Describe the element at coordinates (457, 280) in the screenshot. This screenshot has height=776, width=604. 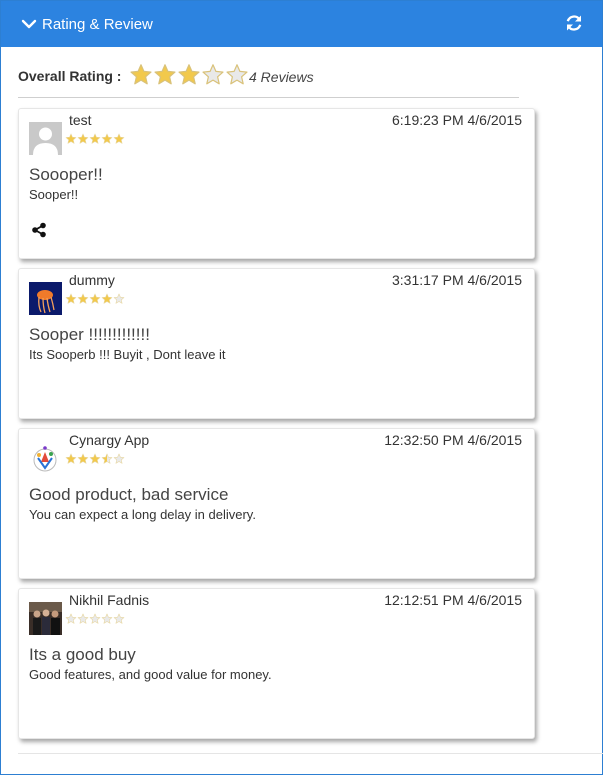
I see `review-time: 3:31:17 PM 4/6/2015` at that location.